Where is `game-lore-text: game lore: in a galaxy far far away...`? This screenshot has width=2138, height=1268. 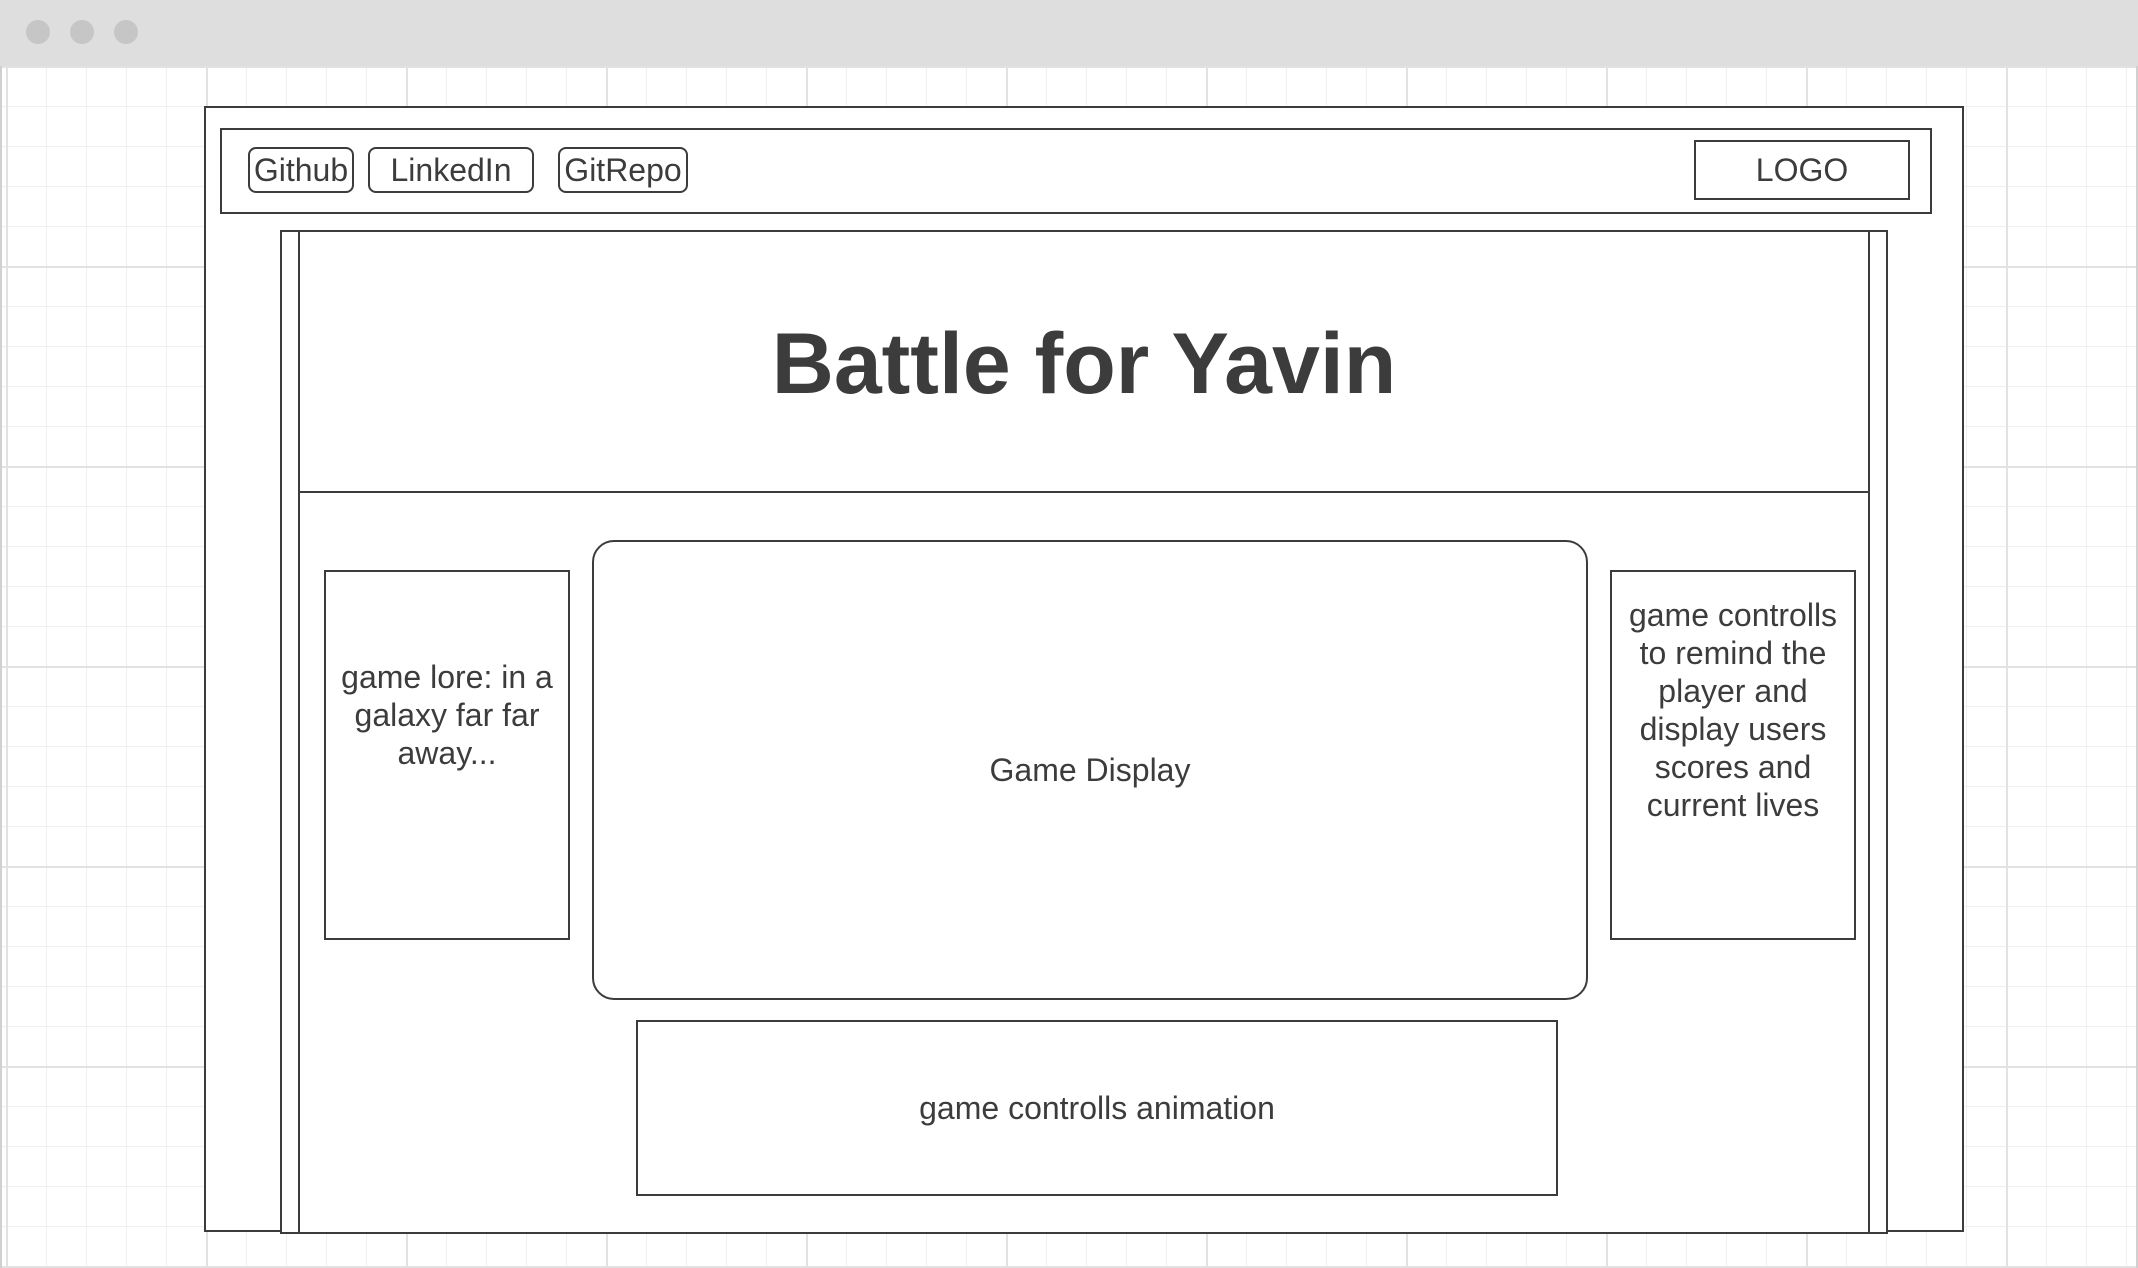
game-lore-text: game lore: in a galaxy far far away... is located at coordinates (447, 715).